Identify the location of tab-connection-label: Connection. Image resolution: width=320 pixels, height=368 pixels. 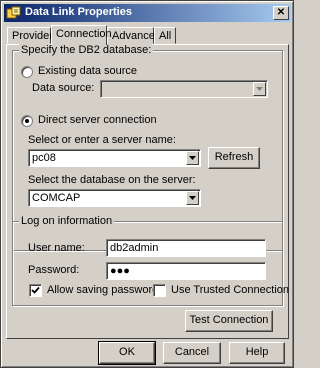
(84, 34).